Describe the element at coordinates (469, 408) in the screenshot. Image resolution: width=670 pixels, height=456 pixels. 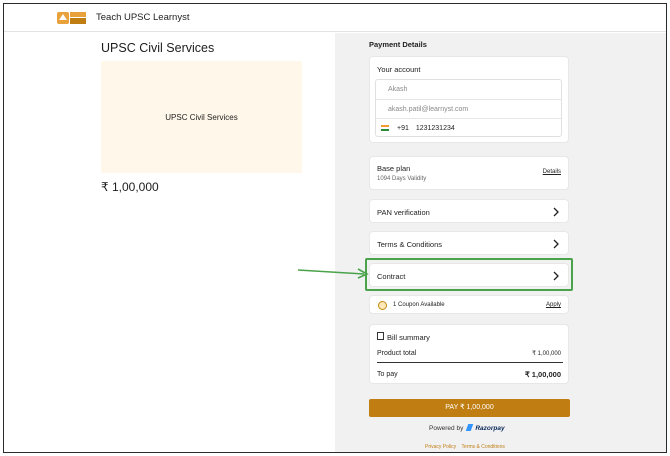
I see `pay-button: PAY ₹ 1,00,000` at that location.